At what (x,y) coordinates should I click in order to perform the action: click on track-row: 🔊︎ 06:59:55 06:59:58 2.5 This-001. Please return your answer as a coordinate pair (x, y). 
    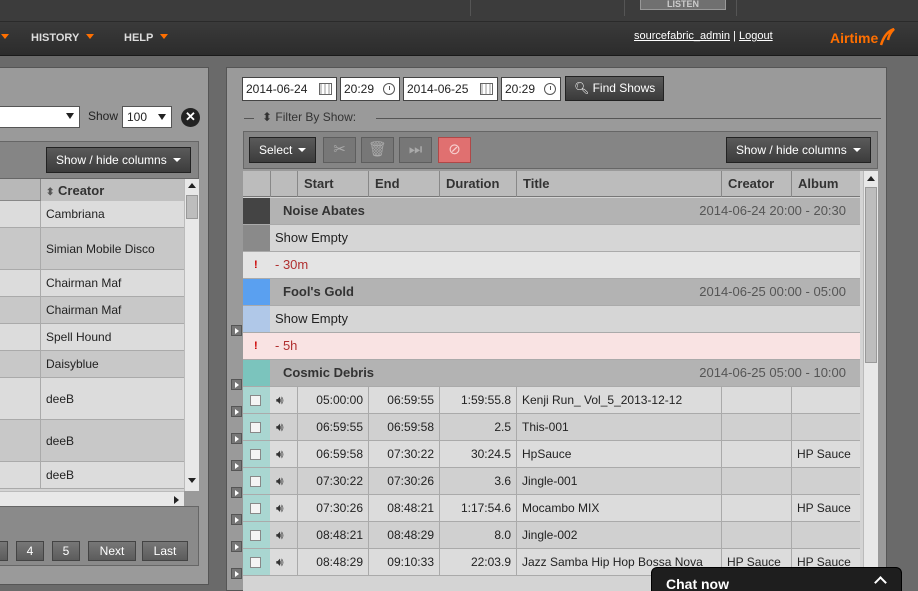
    Looking at the image, I should click on (551, 427).